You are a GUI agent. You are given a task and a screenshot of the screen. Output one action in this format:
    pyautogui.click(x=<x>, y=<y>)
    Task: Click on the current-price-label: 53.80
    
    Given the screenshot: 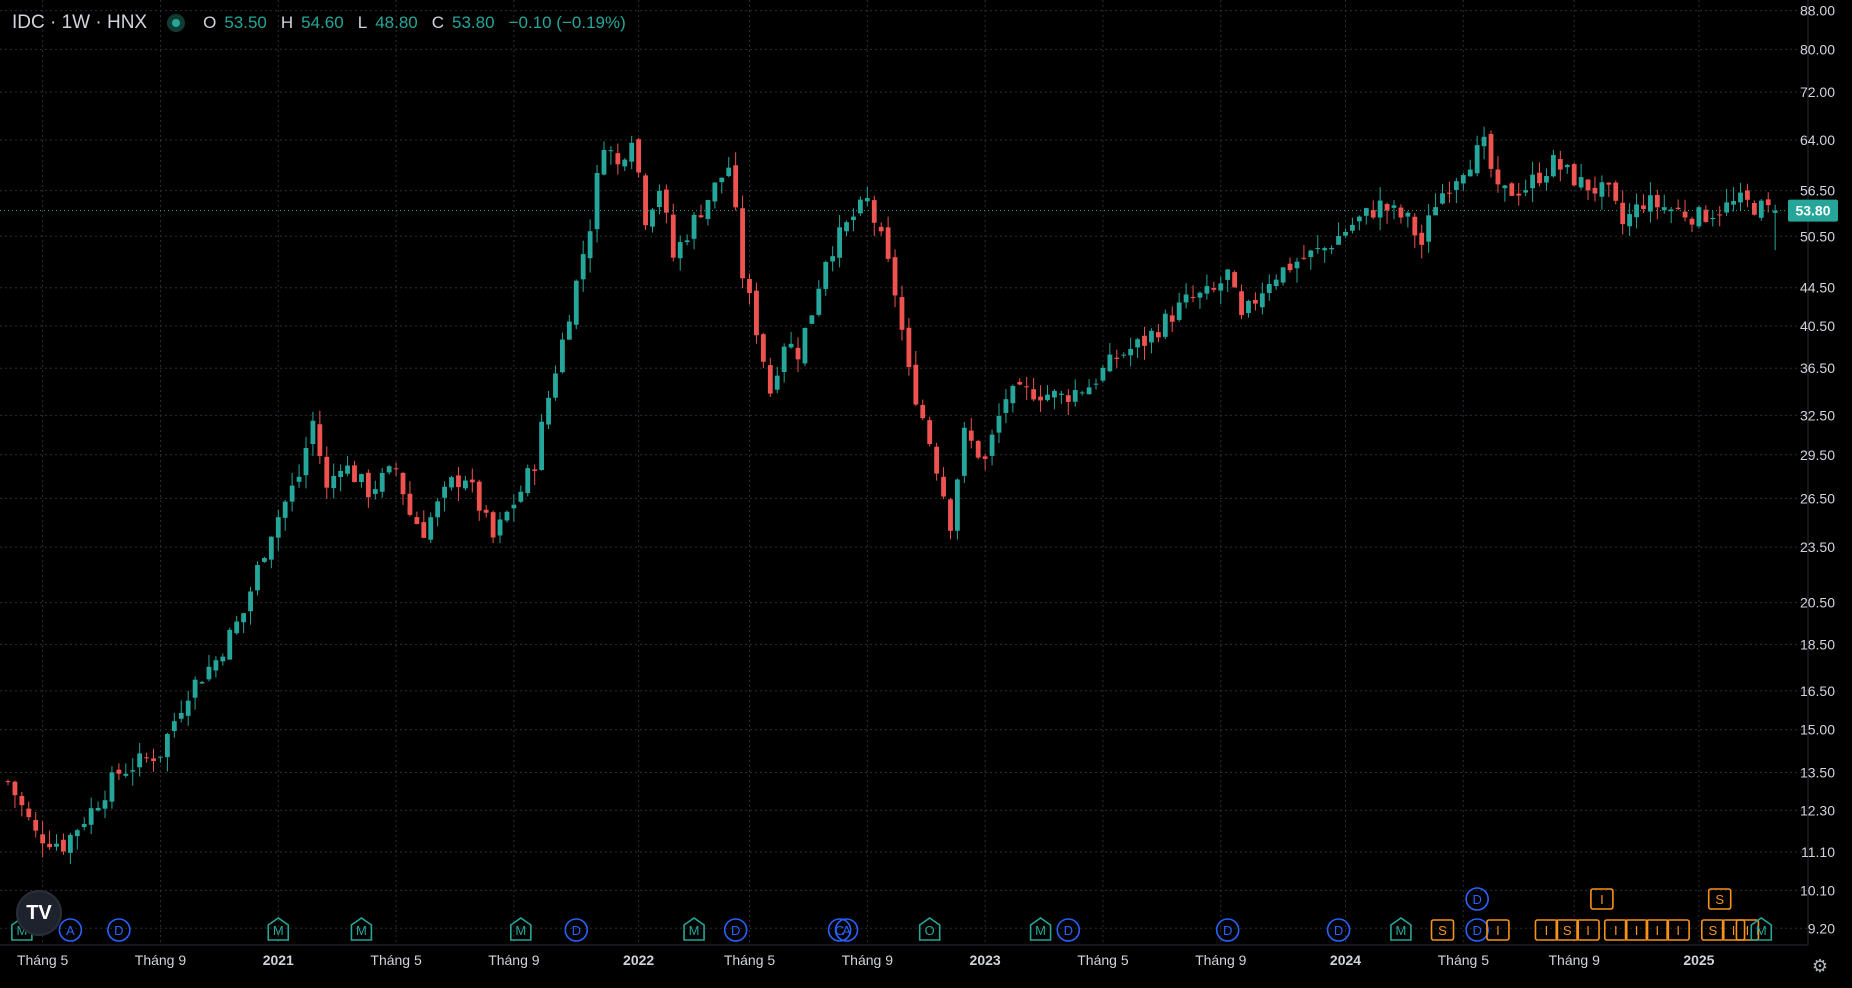 What is the action you would take?
    pyautogui.click(x=1812, y=211)
    